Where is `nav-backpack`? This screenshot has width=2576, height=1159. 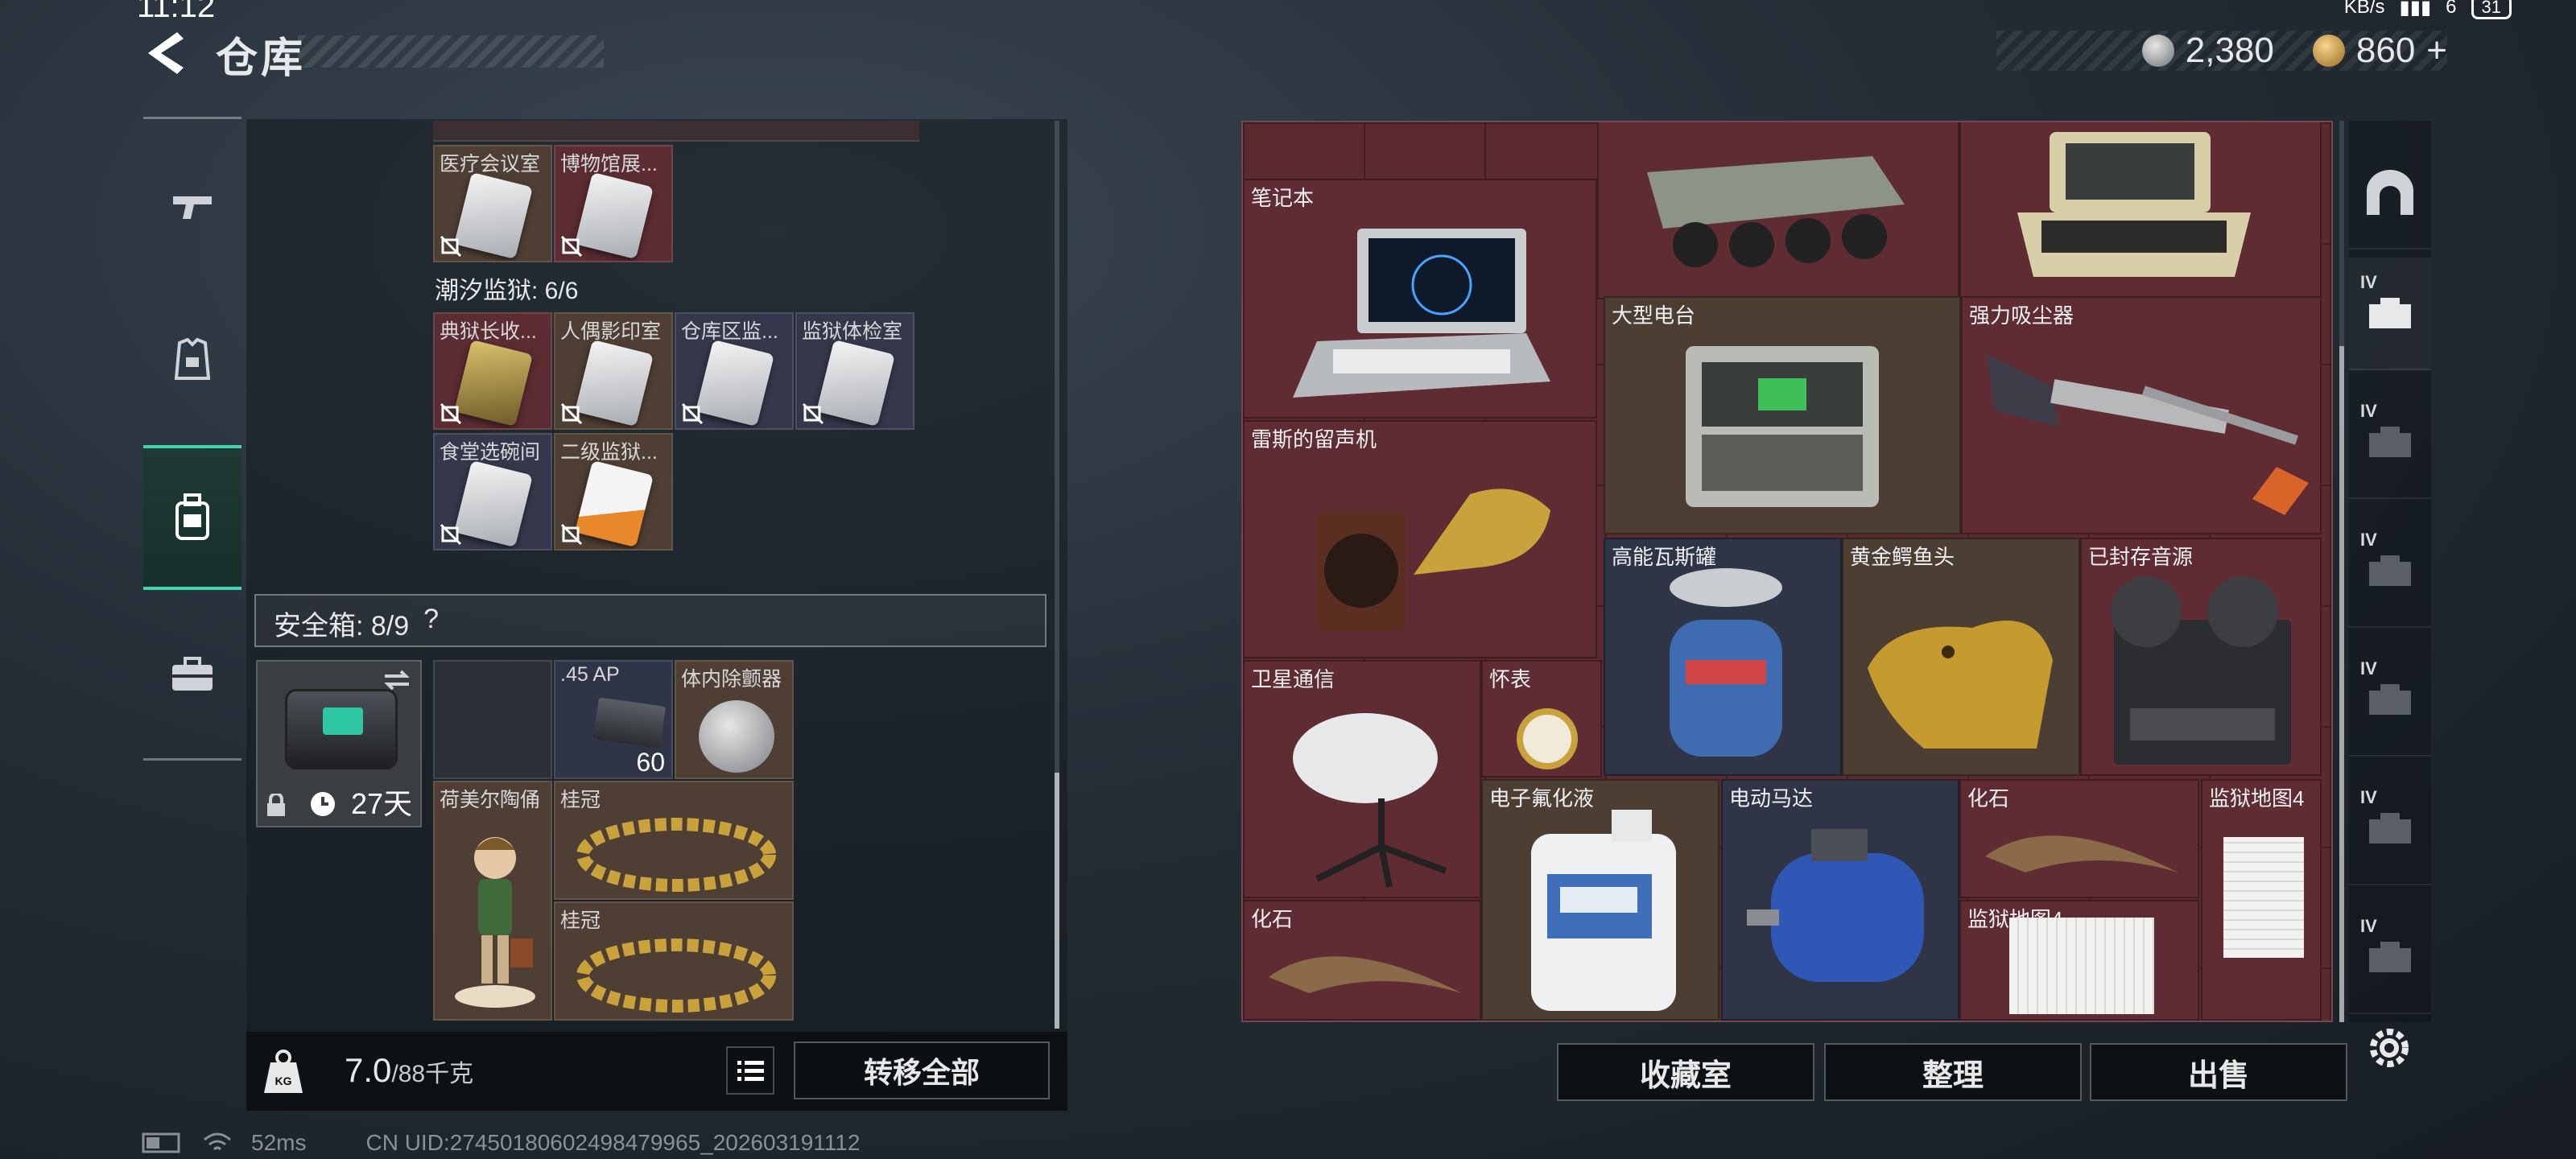
nav-backpack is located at coordinates (192, 517).